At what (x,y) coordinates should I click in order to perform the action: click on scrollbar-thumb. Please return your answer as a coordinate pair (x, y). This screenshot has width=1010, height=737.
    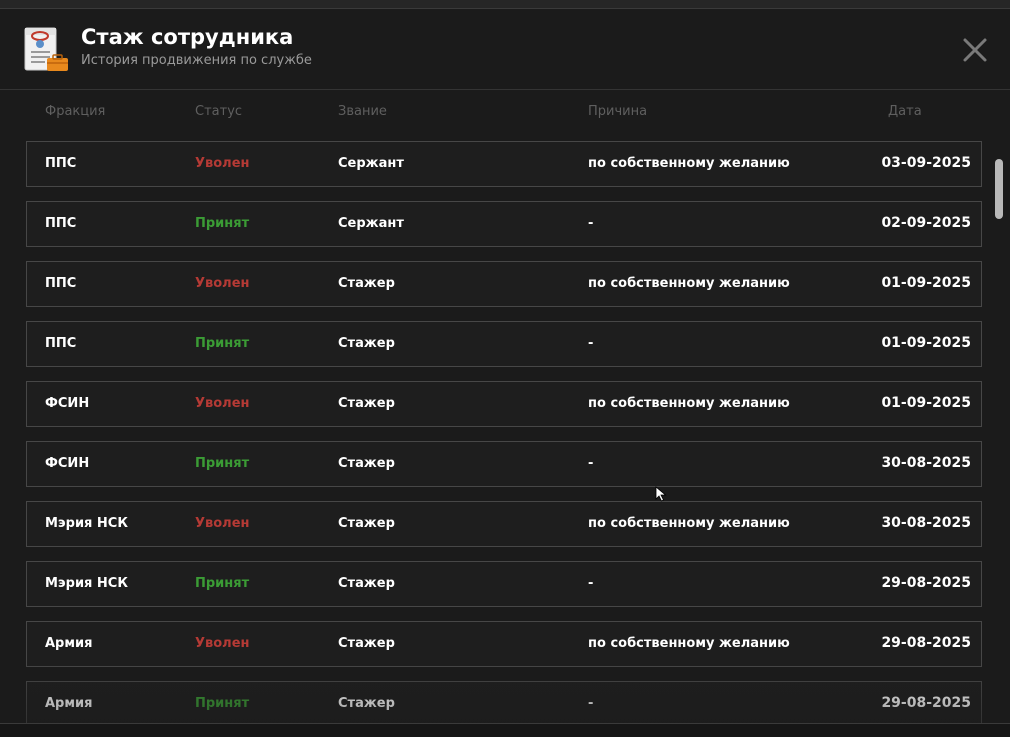
    Looking at the image, I should click on (999, 189).